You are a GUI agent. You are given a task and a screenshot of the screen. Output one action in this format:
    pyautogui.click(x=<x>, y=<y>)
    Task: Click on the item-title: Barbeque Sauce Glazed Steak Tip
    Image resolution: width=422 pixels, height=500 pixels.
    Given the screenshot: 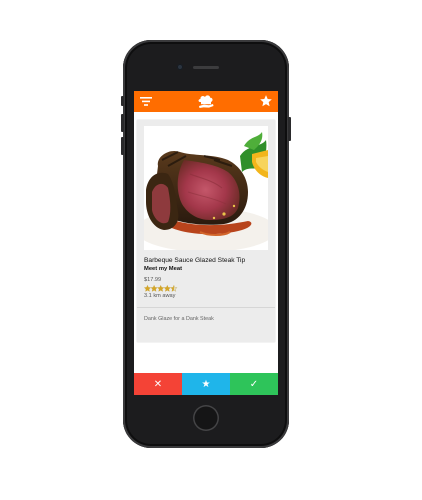 What is the action you would take?
    pyautogui.click(x=195, y=260)
    